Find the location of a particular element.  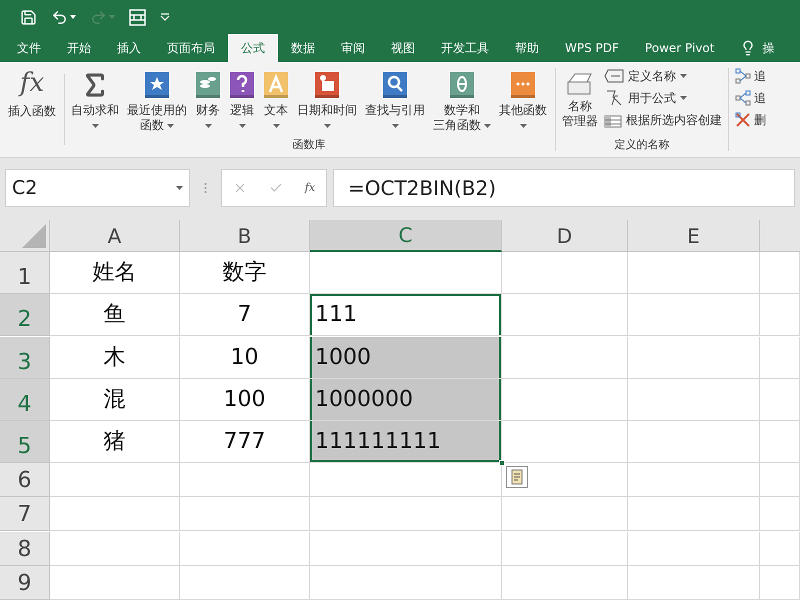

row-header: 1 is located at coordinates (25, 273).